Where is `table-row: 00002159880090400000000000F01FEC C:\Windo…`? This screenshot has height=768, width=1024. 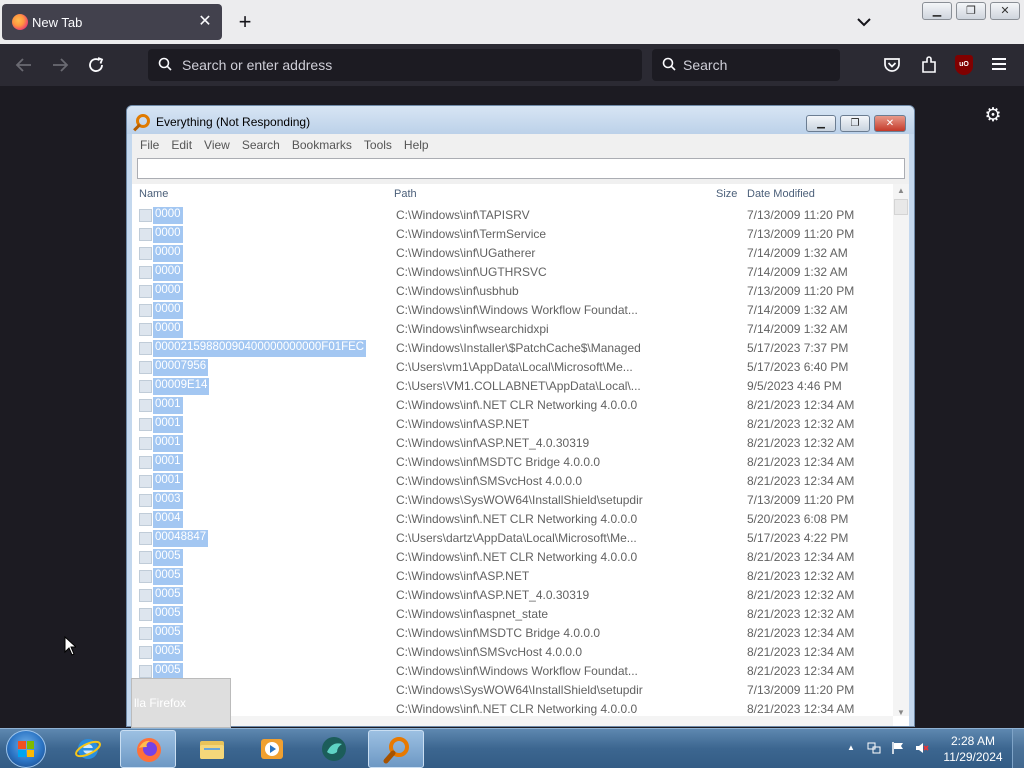
table-row: 00002159880090400000000000F01FEC C:\Windo… is located at coordinates (512, 348).